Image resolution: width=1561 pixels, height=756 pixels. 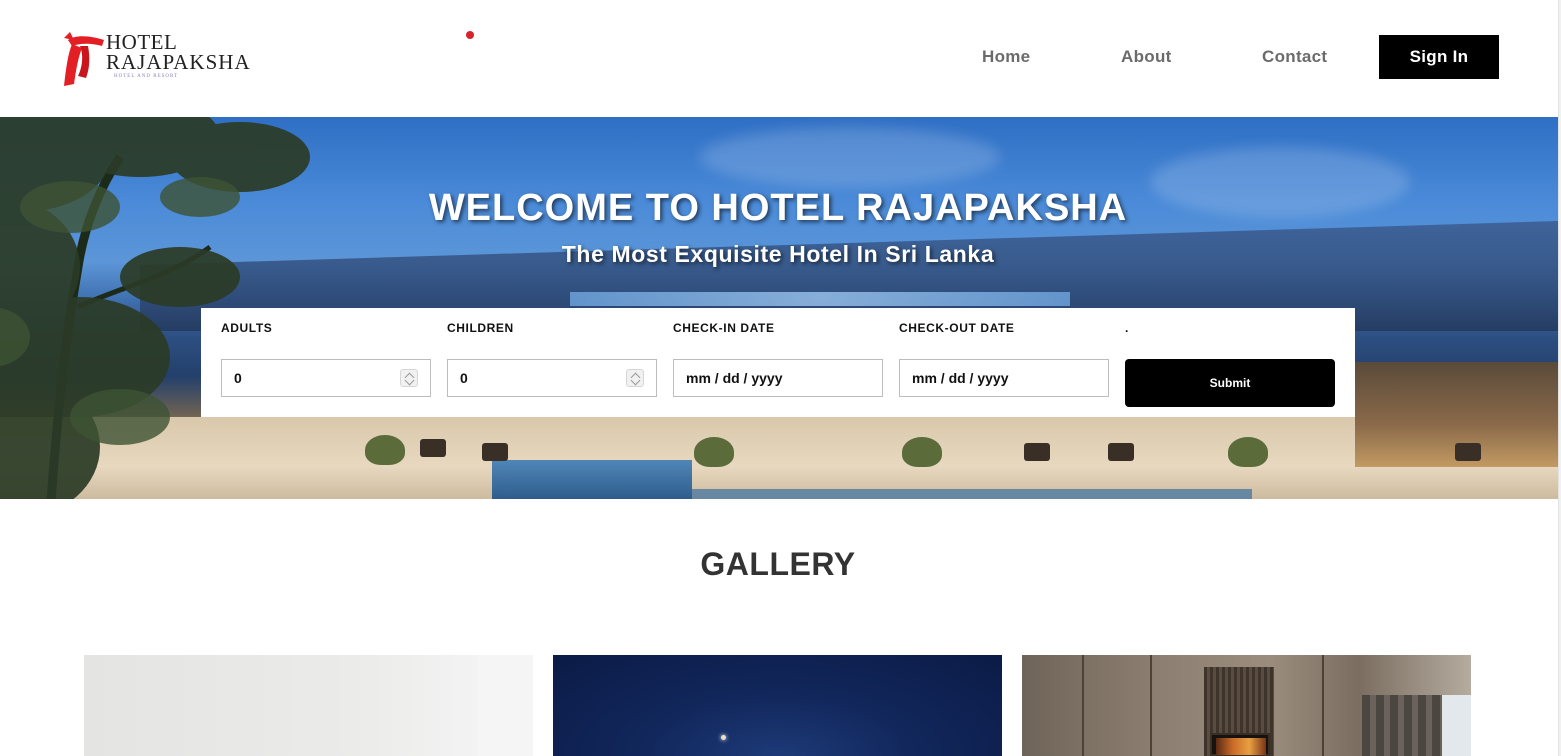 I want to click on window-image, so click(x=1456, y=725).